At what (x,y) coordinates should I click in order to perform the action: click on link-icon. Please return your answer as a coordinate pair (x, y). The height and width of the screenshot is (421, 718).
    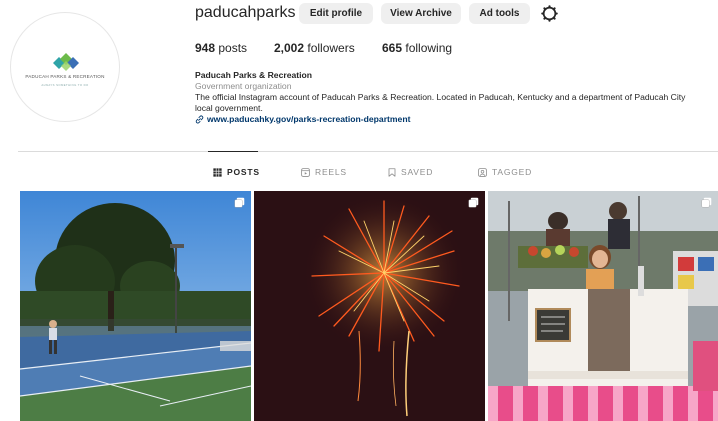
    Looking at the image, I should click on (199, 119).